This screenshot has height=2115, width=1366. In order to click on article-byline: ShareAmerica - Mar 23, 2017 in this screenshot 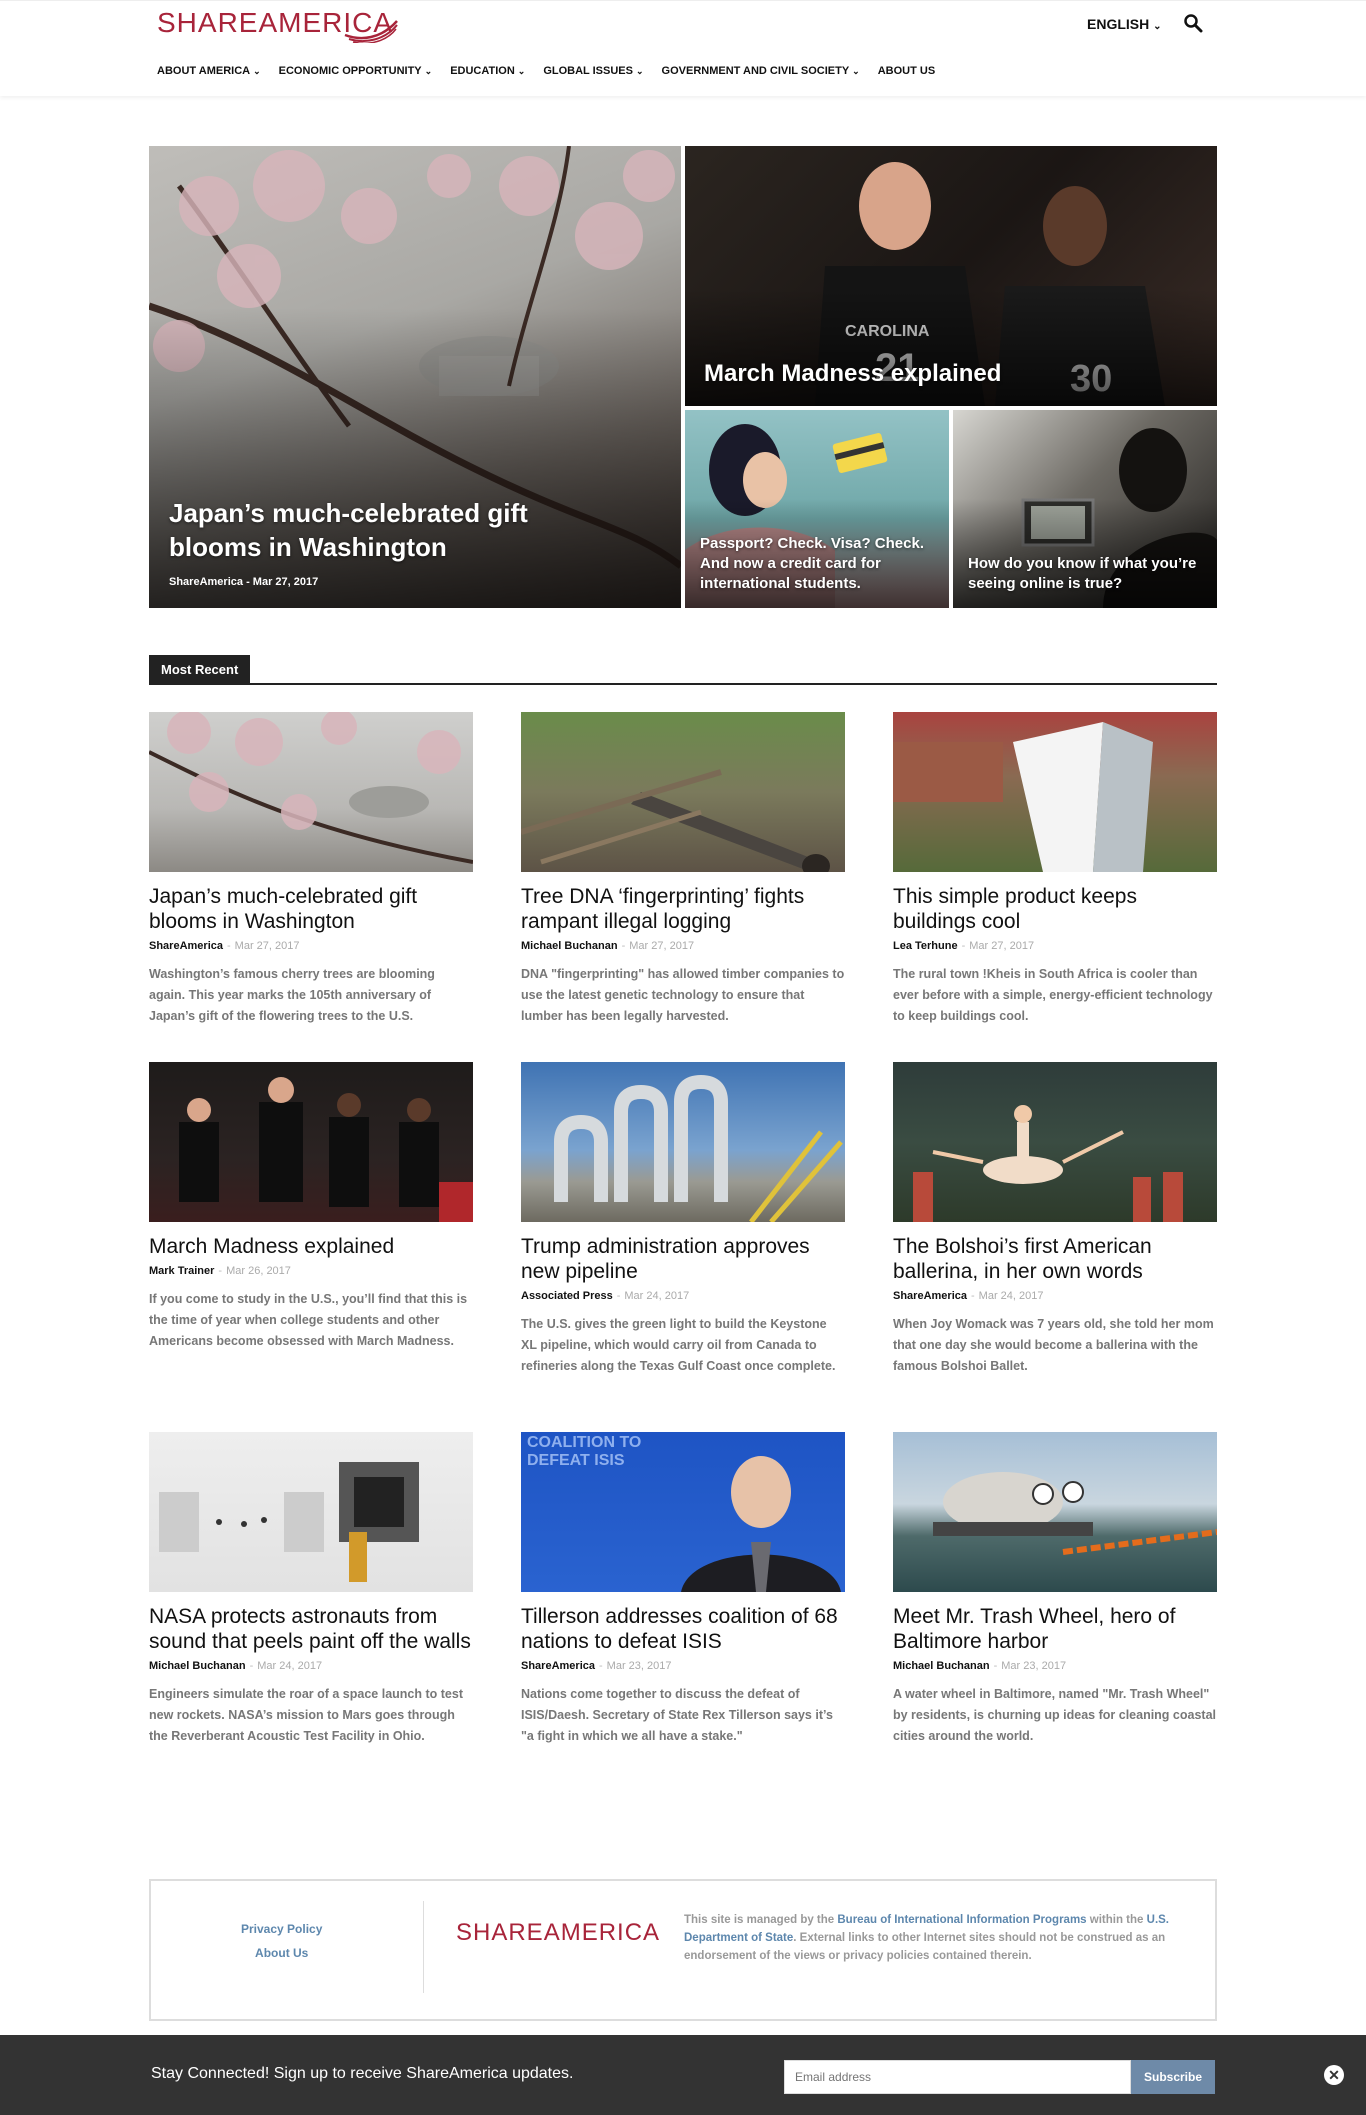, I will do `click(683, 1666)`.